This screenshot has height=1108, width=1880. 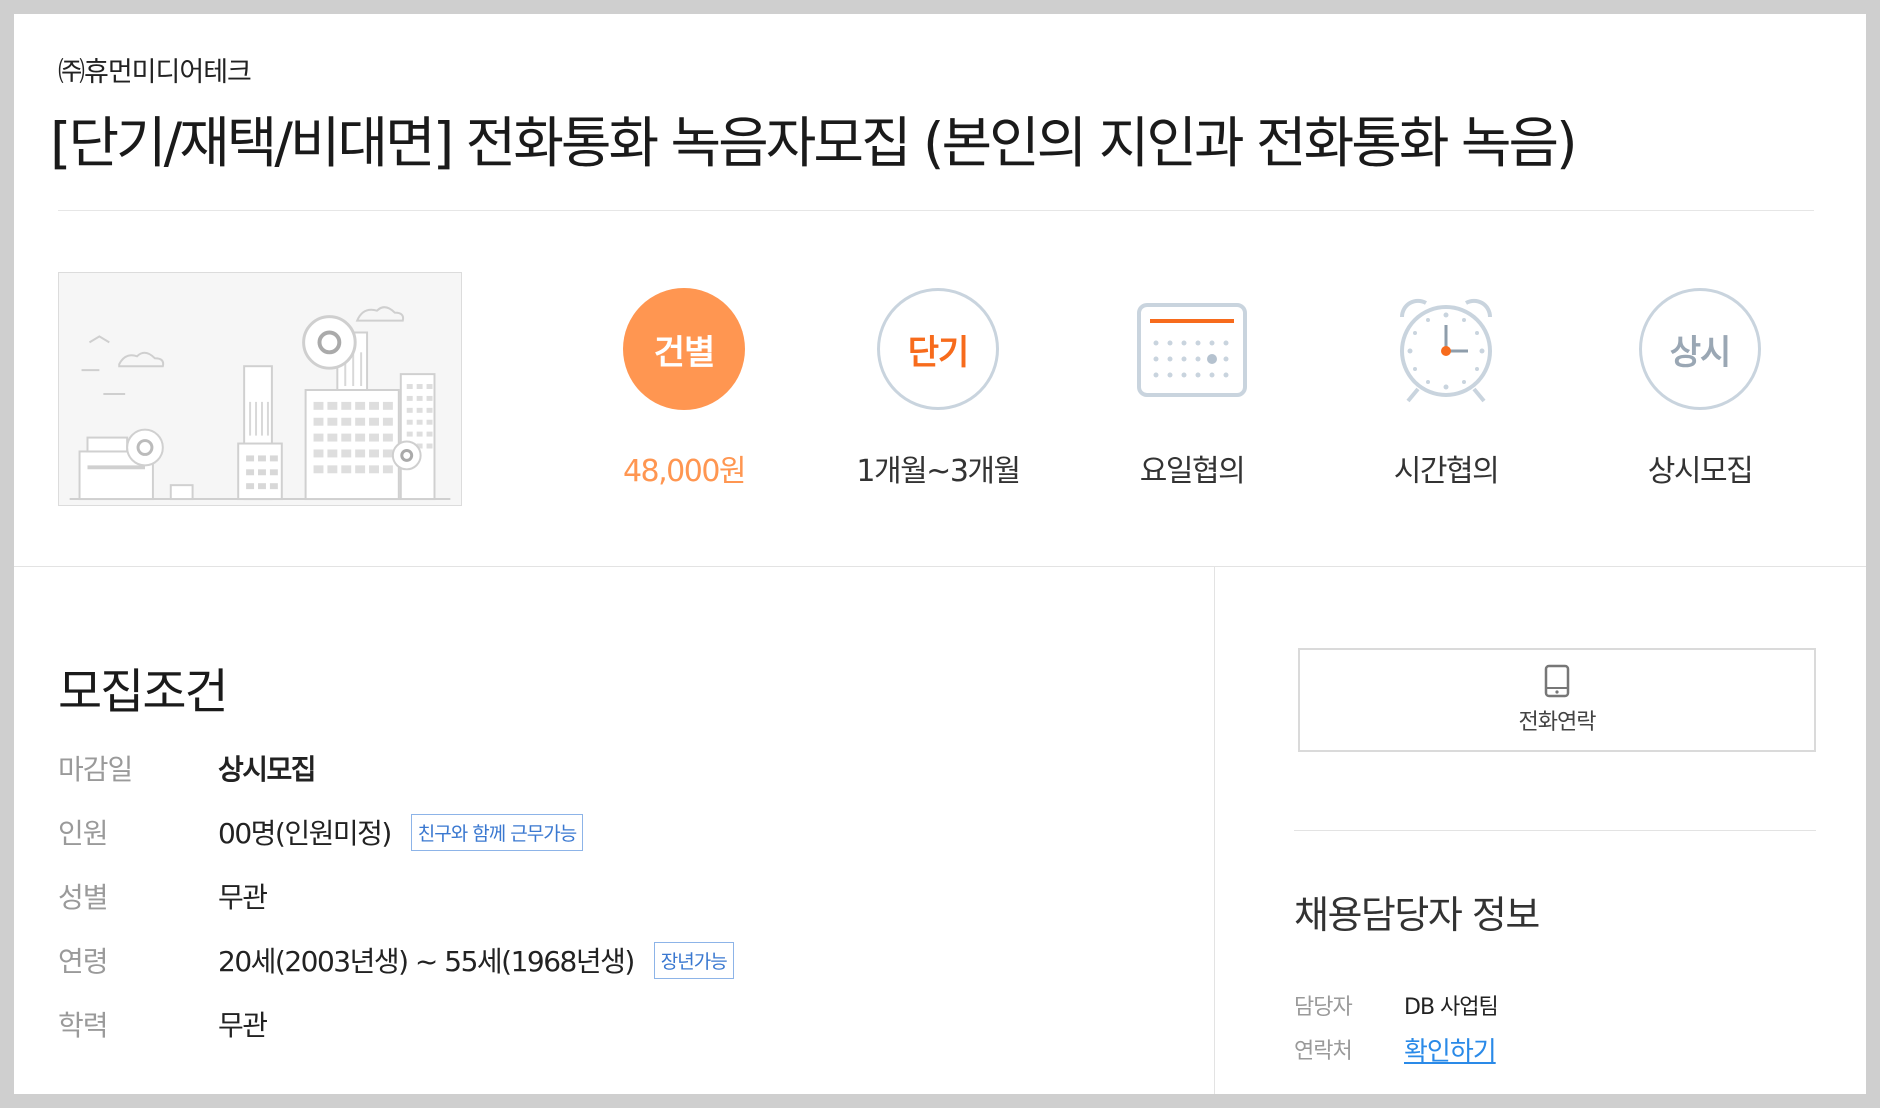 What do you see at coordinates (426, 961) in the screenshot?
I see `condition-value: 20세(2003년생) ~ 55세(1968년생)` at bounding box center [426, 961].